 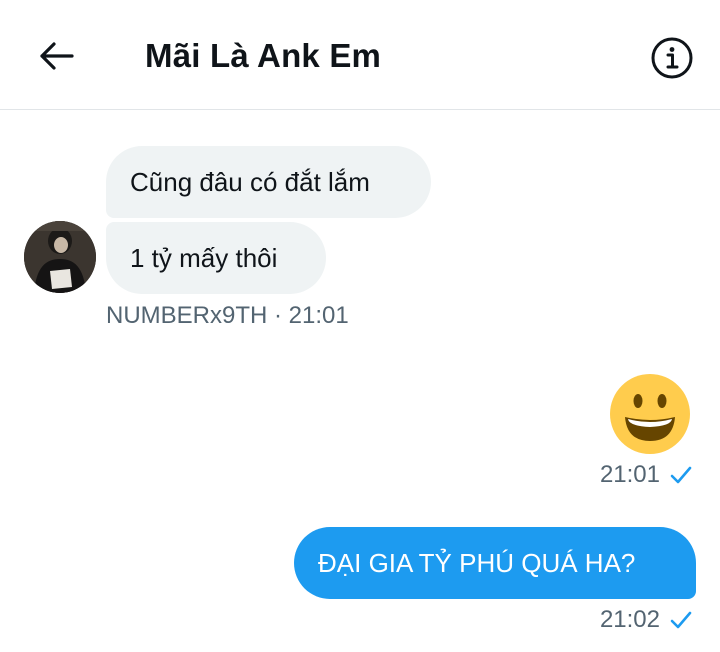 I want to click on outgoing-message-meta: 21:01, so click(x=646, y=475).